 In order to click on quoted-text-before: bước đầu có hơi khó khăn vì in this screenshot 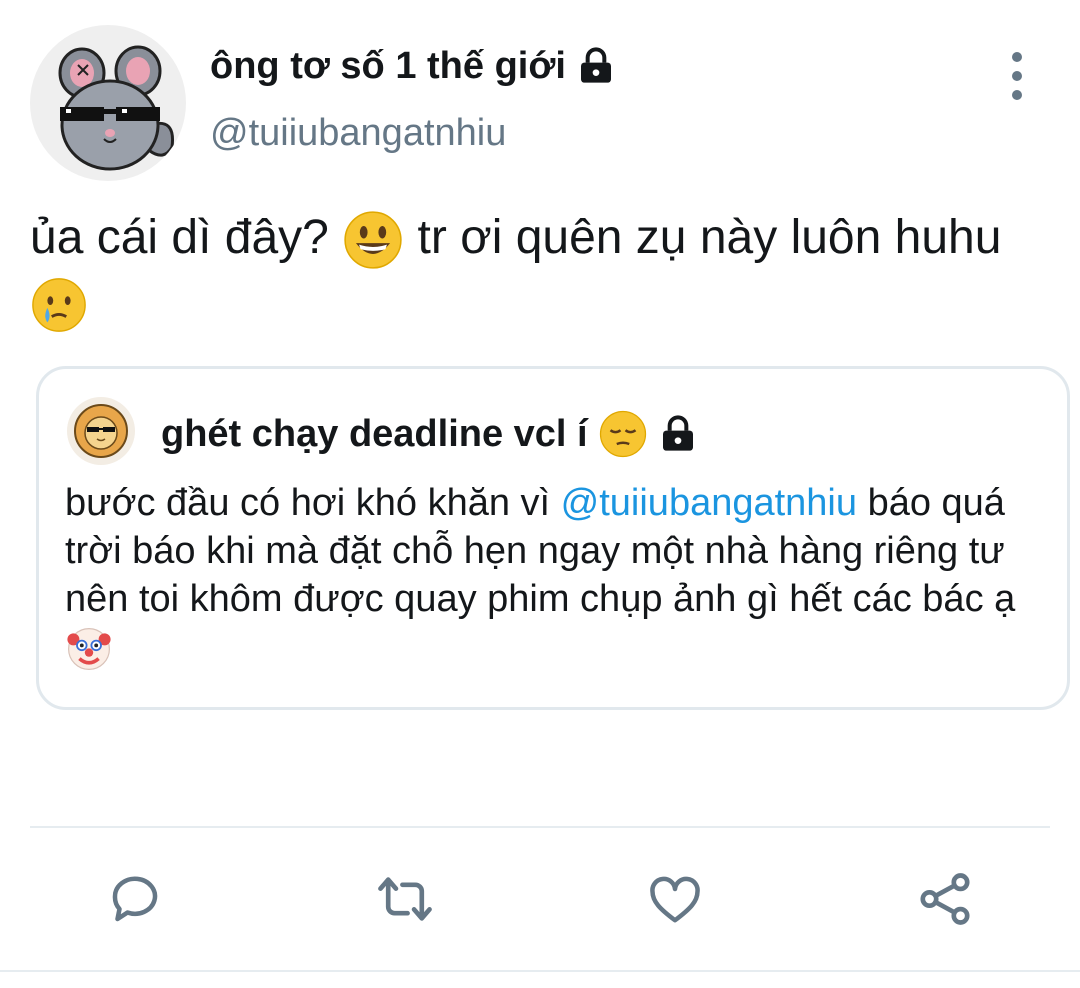, I will do `click(313, 503)`.